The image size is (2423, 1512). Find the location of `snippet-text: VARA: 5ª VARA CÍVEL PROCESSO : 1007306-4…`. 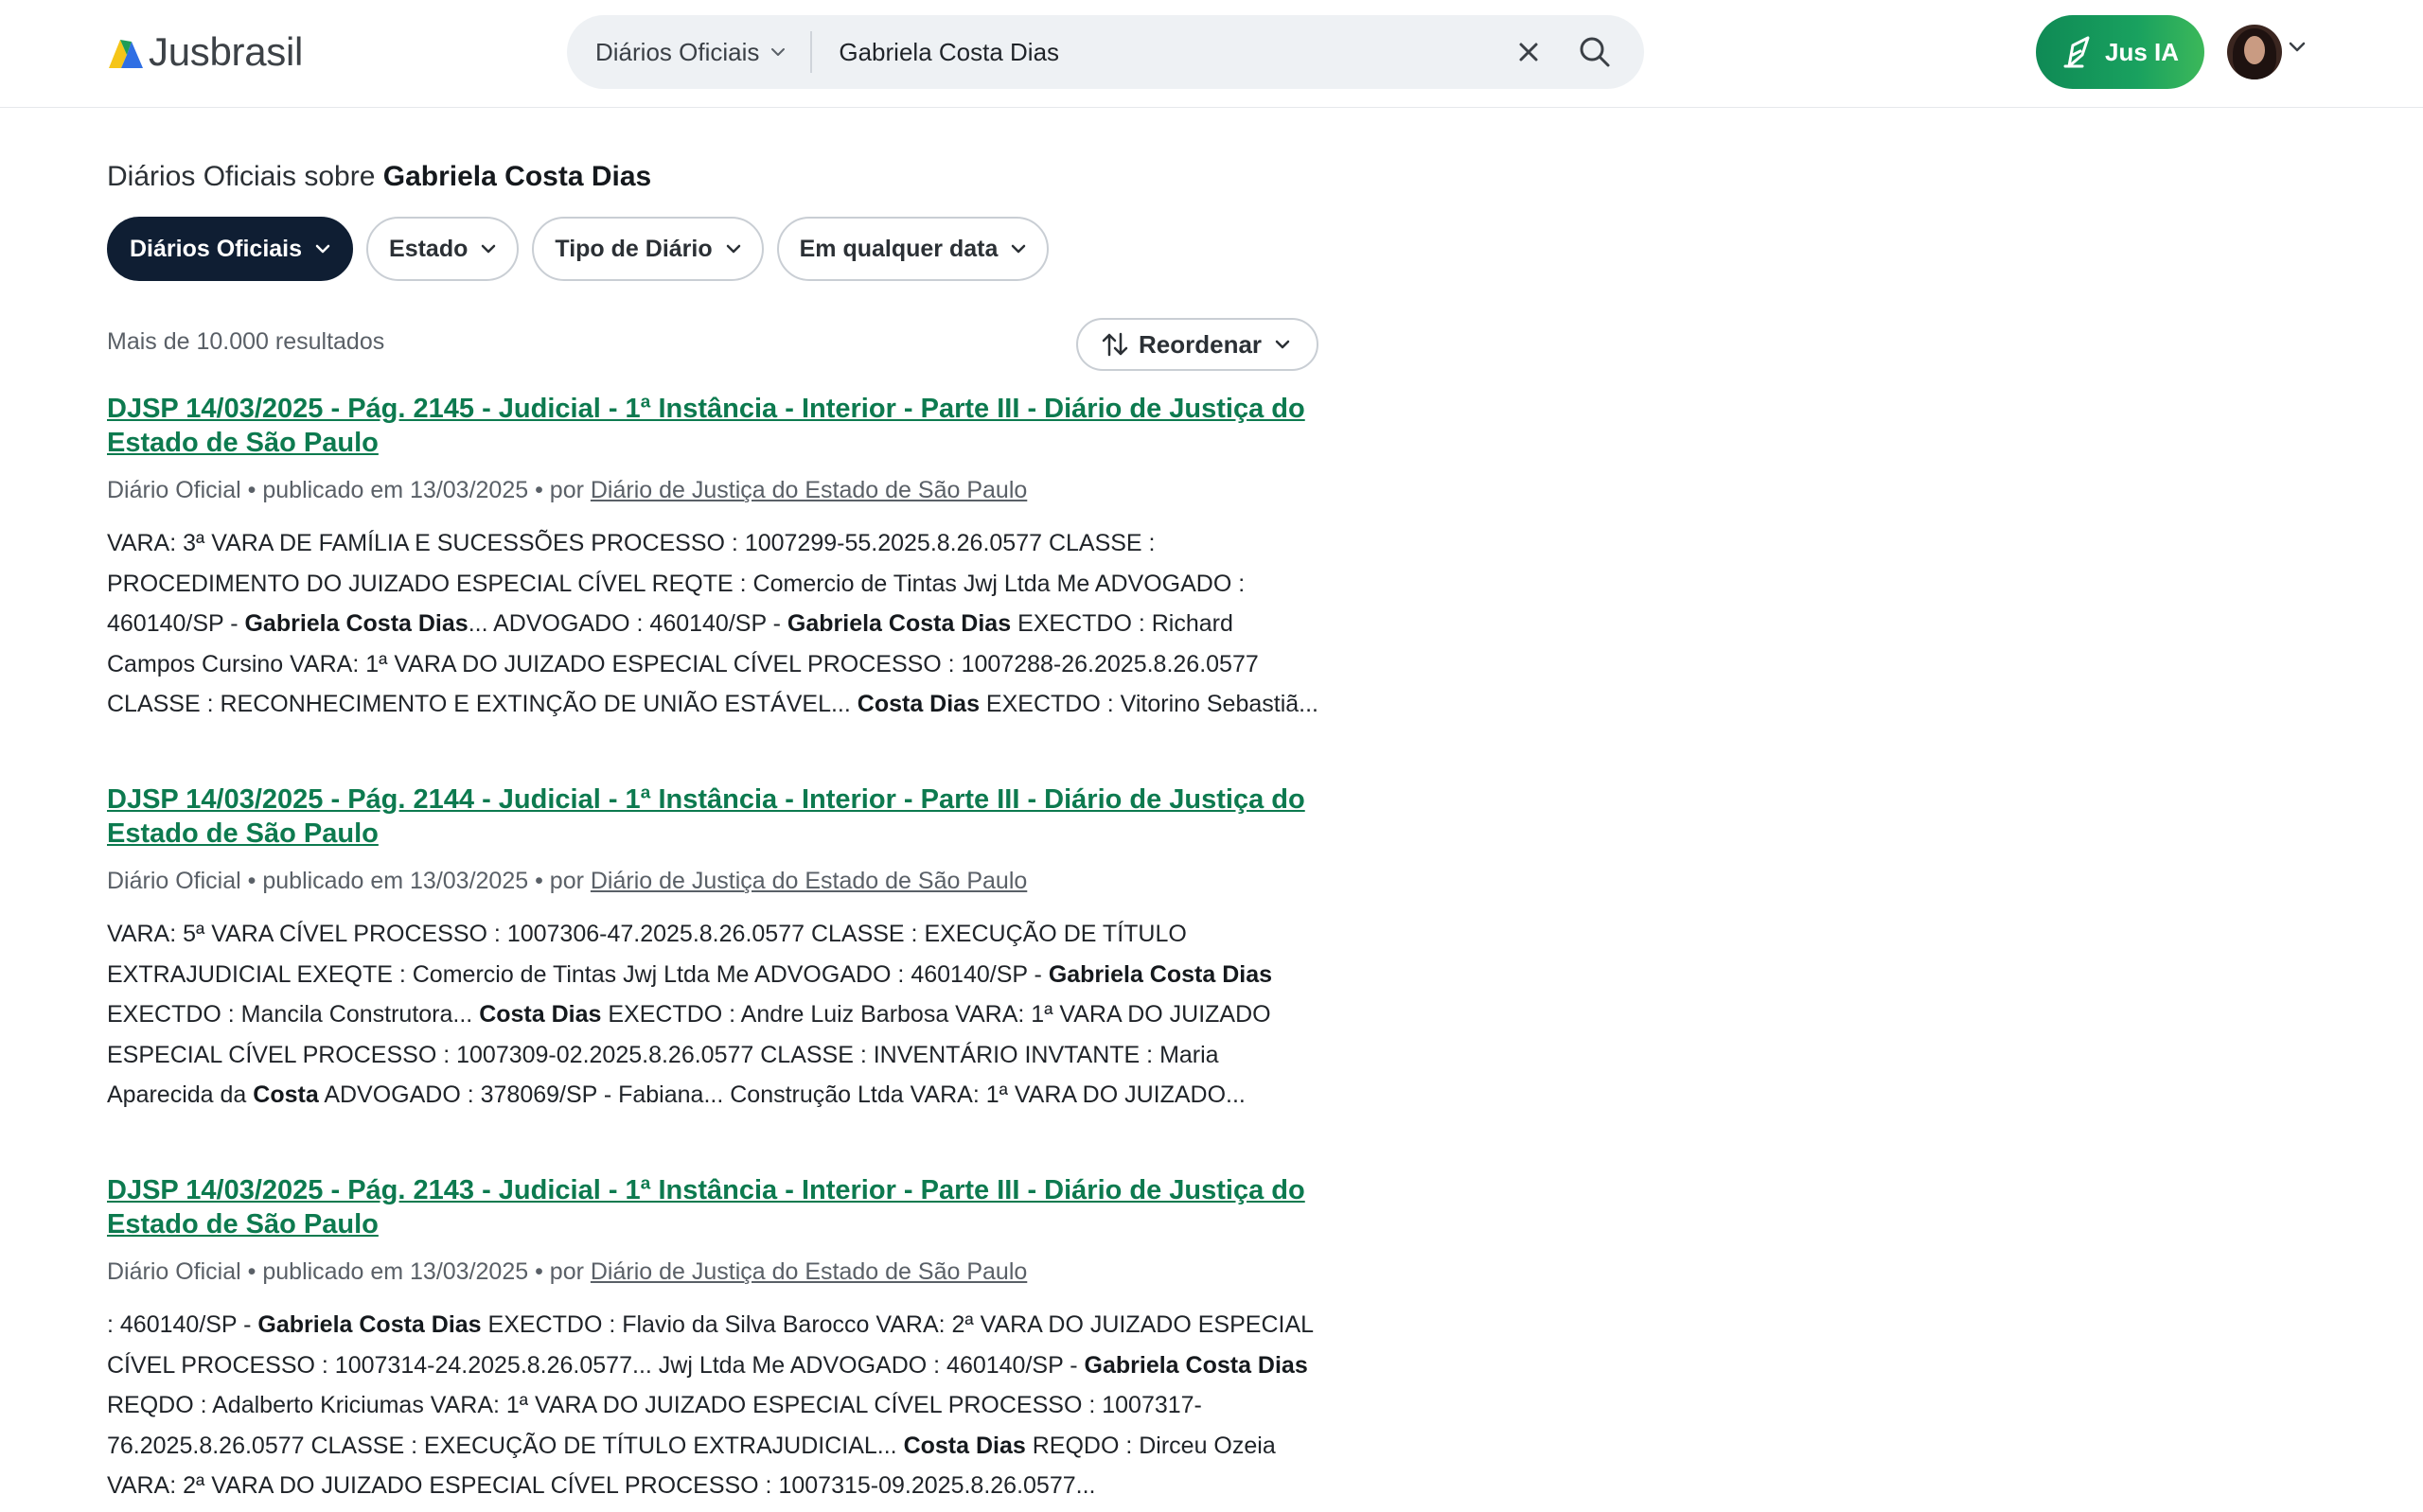

snippet-text: VARA: 5ª VARA CÍVEL PROCESSO : 1007306-4… is located at coordinates (647, 954).